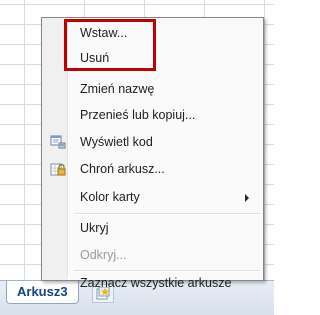 This screenshot has height=315, width=320. What do you see at coordinates (94, 228) in the screenshot?
I see `menu-item-label: Ukryj` at bounding box center [94, 228].